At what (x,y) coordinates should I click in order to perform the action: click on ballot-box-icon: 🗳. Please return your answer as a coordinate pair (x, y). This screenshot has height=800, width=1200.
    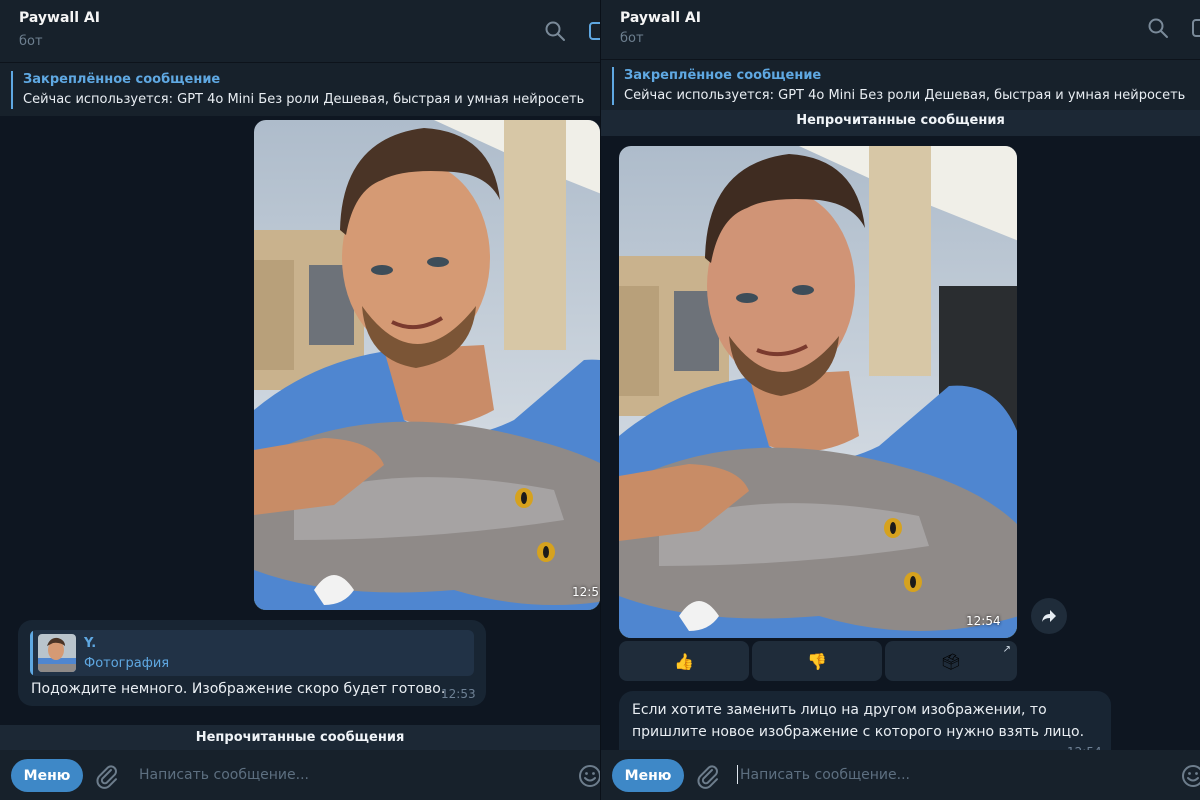
    Looking at the image, I should click on (951, 661).